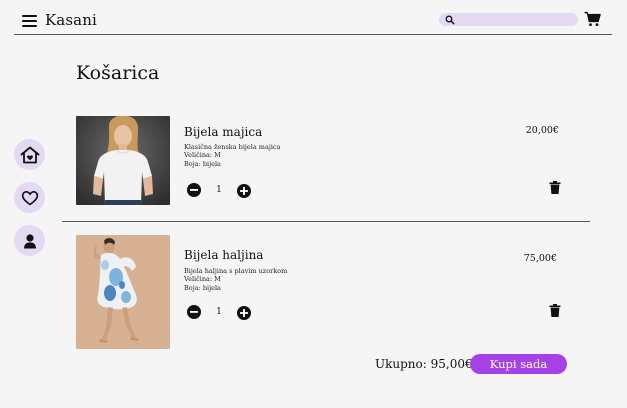  Describe the element at coordinates (29, 21) in the screenshot. I see `menu-icon` at that location.